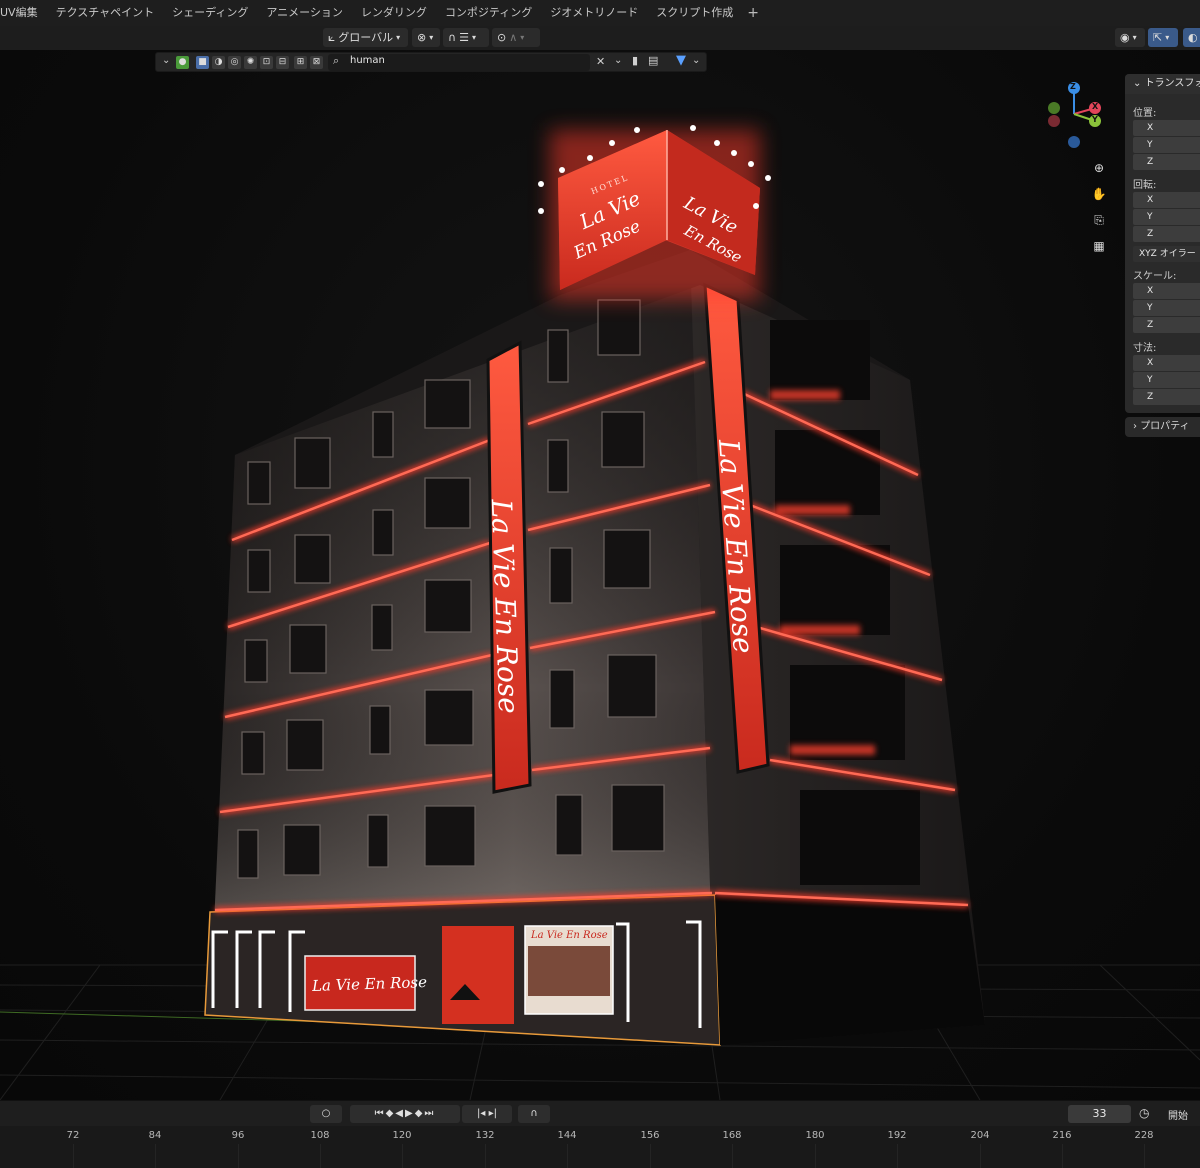 The image size is (1200, 1168). Describe the element at coordinates (1166, 254) in the screenshot. I see `rotation-mode-dropdown: XYZ オイラー` at that location.